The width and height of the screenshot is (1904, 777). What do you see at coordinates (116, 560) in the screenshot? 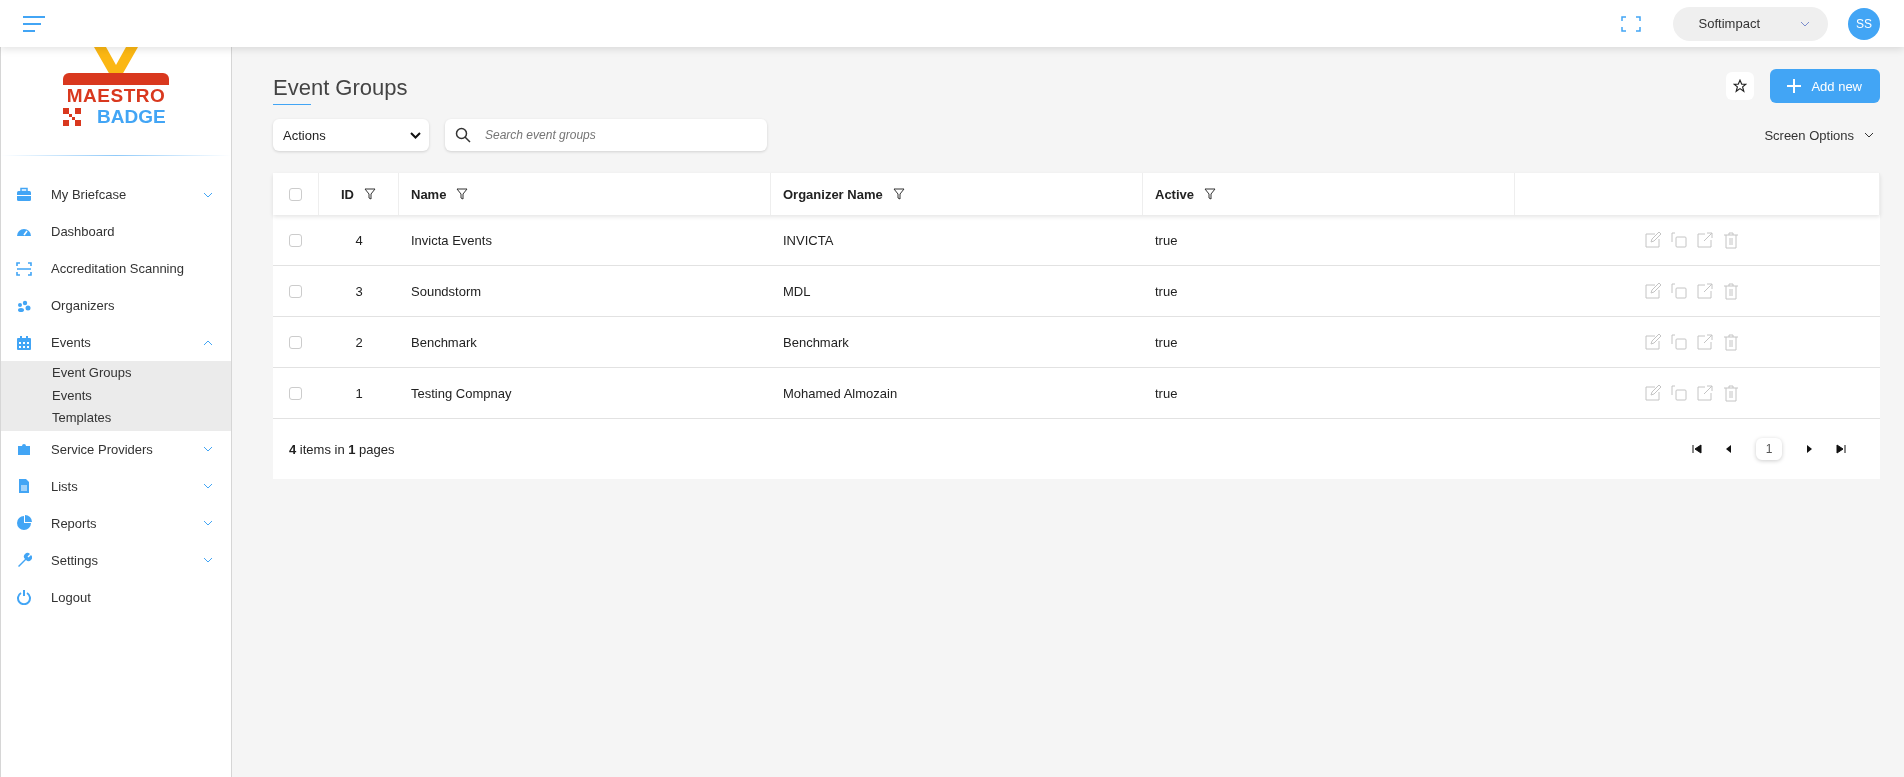
I see `sidebar-item: Settings` at bounding box center [116, 560].